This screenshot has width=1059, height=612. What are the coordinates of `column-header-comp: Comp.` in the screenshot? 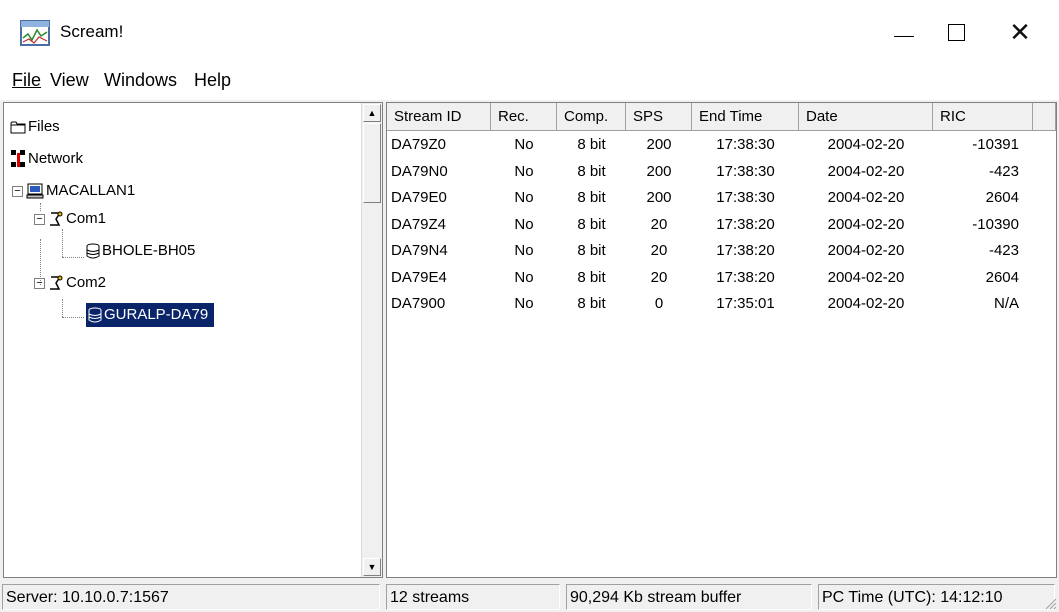 It's located at (591, 117).